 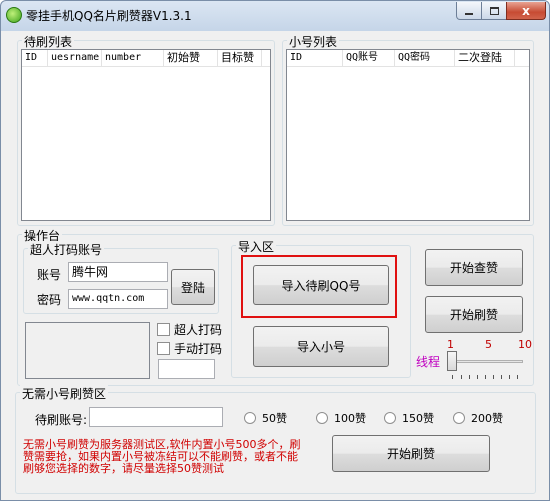 I want to click on no-account-start-button: 开始刷赞, so click(x=411, y=453).